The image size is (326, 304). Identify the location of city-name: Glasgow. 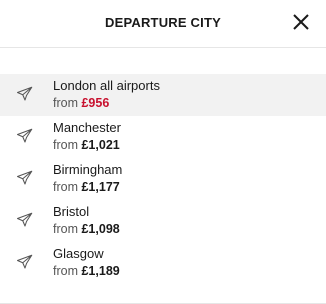
(78, 253).